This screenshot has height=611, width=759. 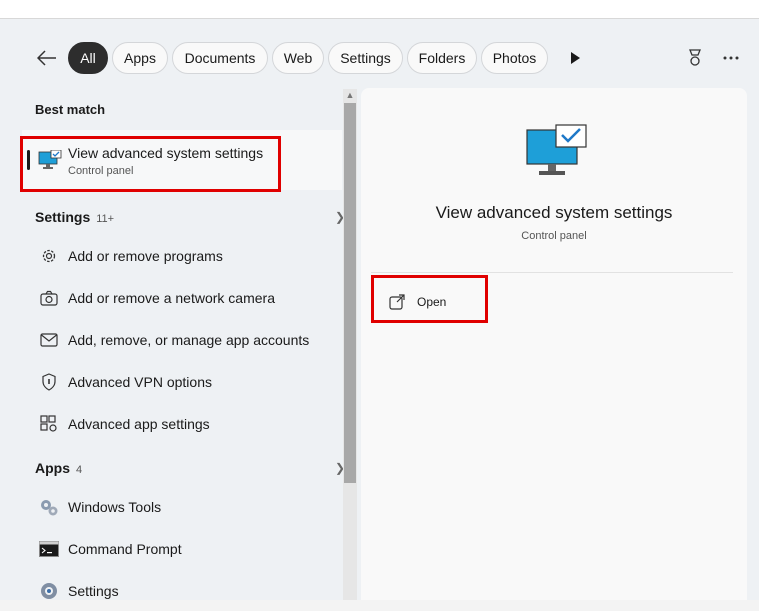 What do you see at coordinates (58, 468) in the screenshot?
I see `apps-section-heading: Apps 4` at bounding box center [58, 468].